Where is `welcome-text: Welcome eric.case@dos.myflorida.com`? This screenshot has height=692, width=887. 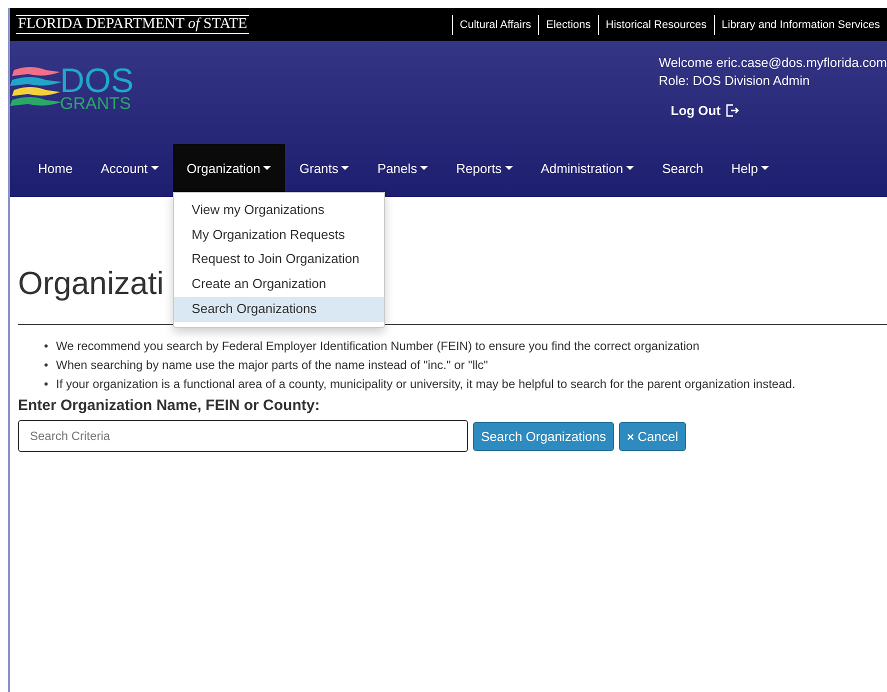
welcome-text: Welcome eric.case@dos.myflorida.com is located at coordinates (772, 62).